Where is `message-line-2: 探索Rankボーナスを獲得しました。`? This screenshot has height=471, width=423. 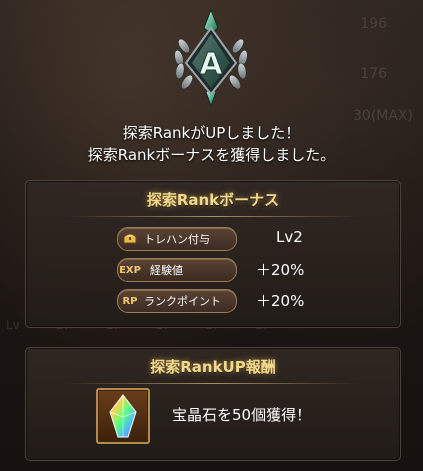 message-line-2: 探索Rankボーナスを獲得しました。 is located at coordinates (211, 155).